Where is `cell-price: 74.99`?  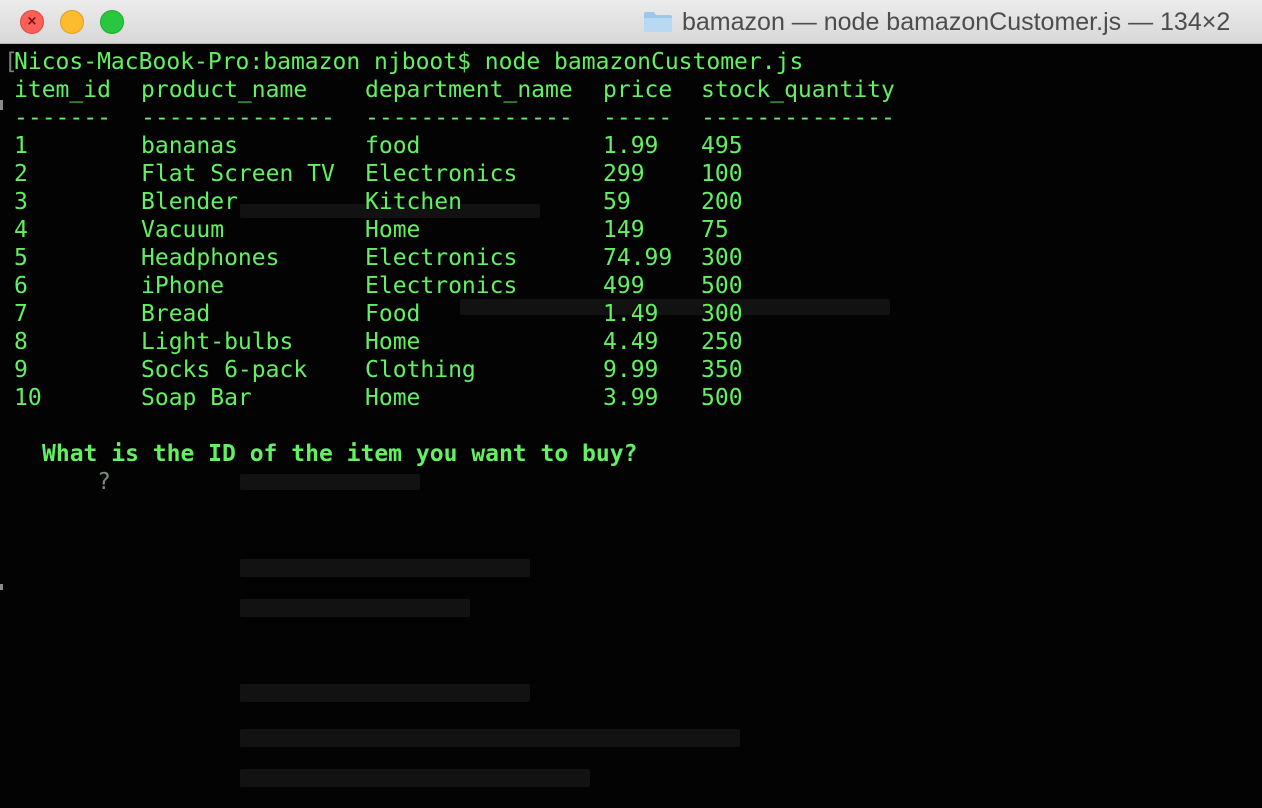 cell-price: 74.99 is located at coordinates (638, 258).